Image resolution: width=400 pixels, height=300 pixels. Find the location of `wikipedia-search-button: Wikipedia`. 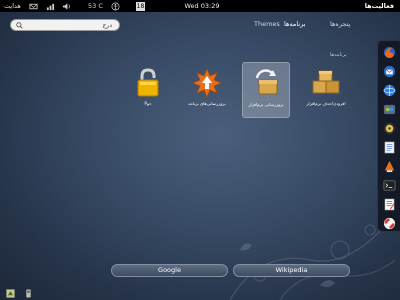

wikipedia-search-button: Wikipedia is located at coordinates (291, 270).